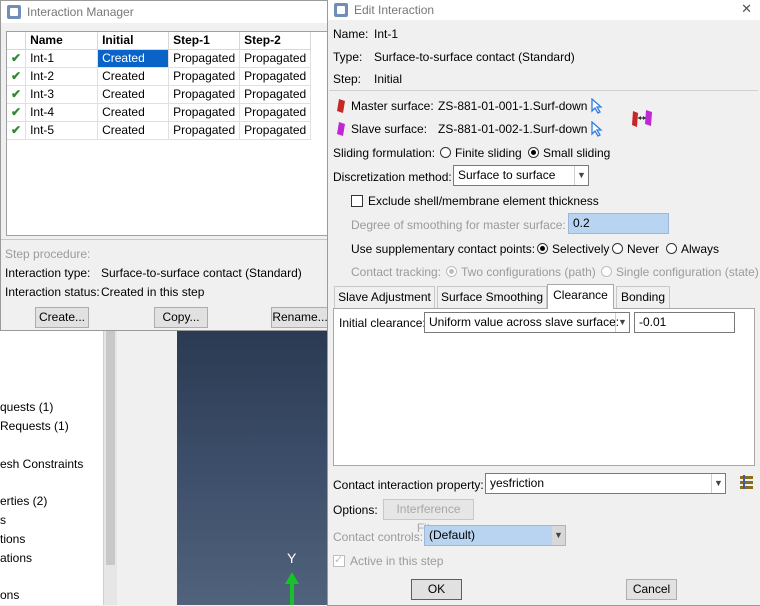 This screenshot has width=760, height=606. What do you see at coordinates (513, 106) in the screenshot?
I see `master-surface-value: ZS-881-01-001-1.Surf-down` at bounding box center [513, 106].